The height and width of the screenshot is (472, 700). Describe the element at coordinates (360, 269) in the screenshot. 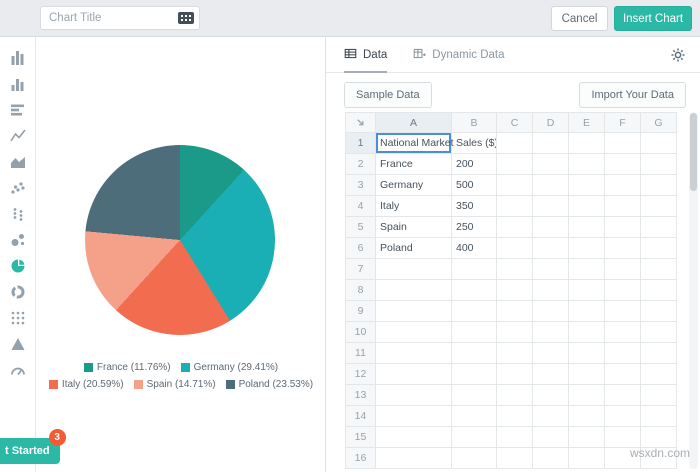

I see `row-header-7: 7` at that location.